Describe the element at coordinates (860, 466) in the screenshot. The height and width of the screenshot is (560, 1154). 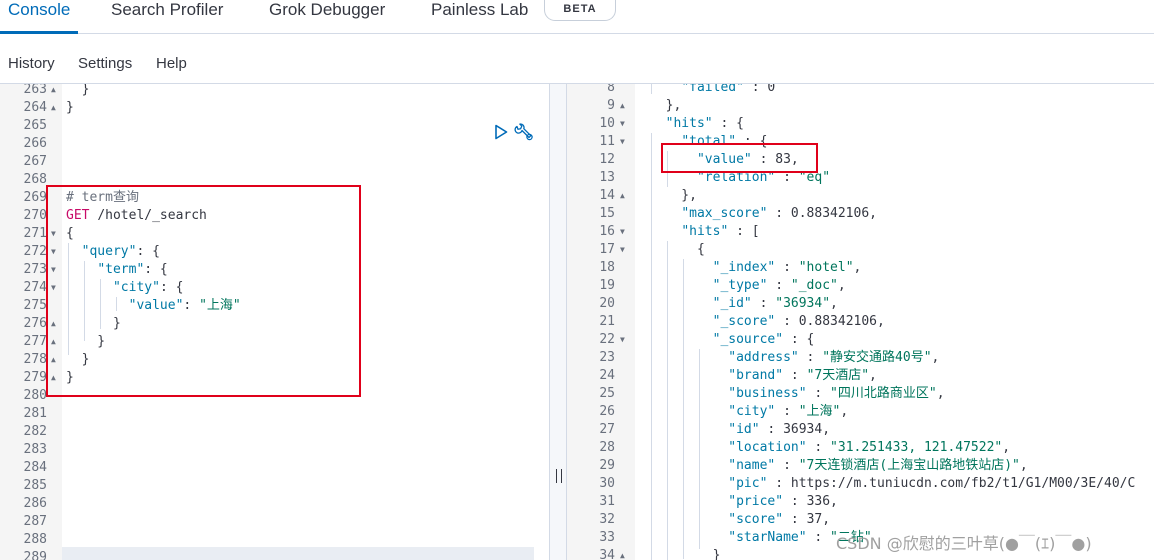
I see `response-code-line: 29 "name" : "7天连锁酒店(上海宝山路地铁站店)",` at that location.